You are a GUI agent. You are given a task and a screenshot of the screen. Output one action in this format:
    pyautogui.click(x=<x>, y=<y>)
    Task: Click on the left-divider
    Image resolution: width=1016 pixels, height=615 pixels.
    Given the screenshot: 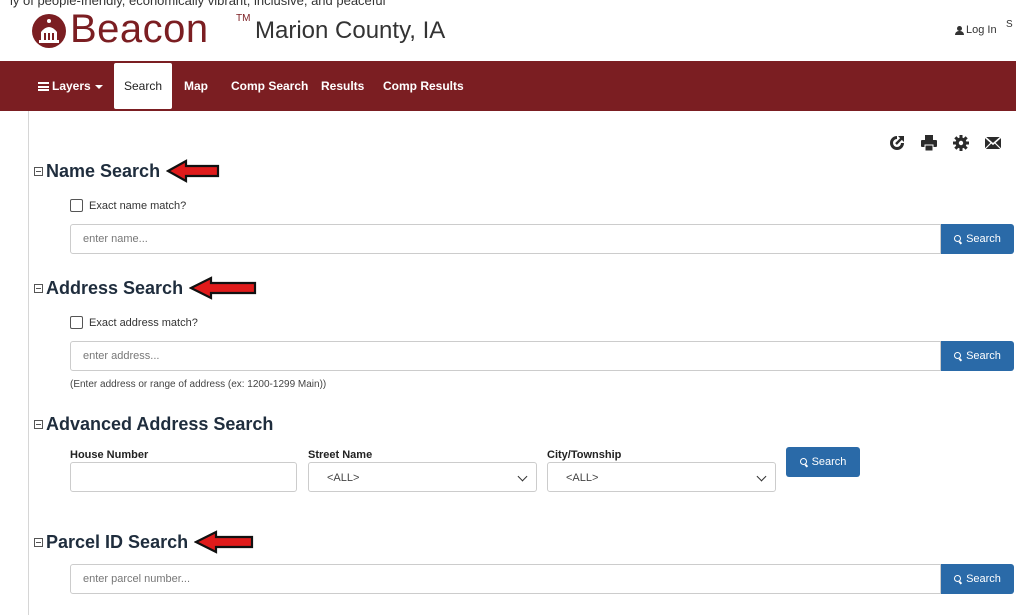 What is the action you would take?
    pyautogui.click(x=28, y=363)
    